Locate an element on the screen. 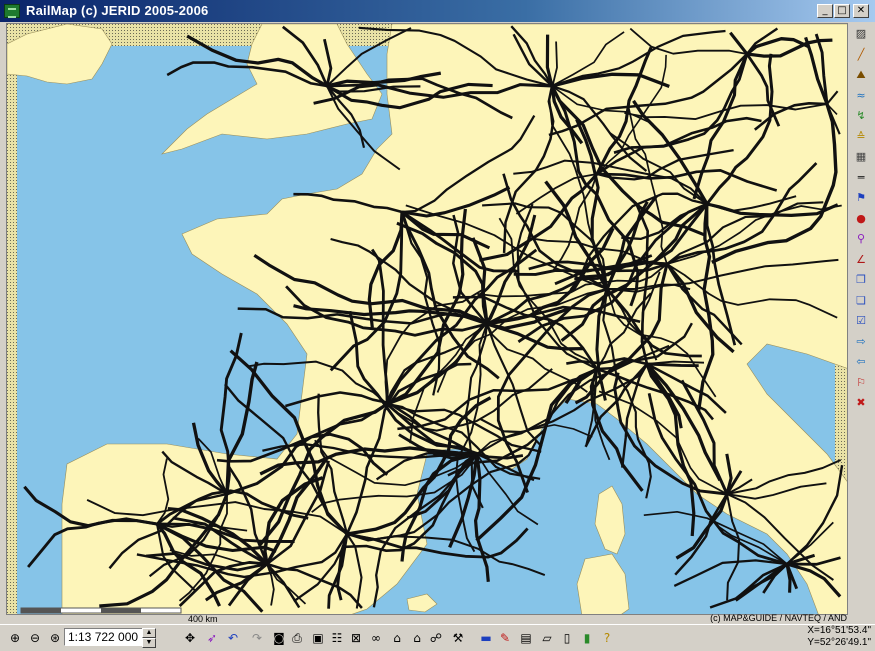 The image size is (875, 651). measure-icon: ╱ is located at coordinates (861, 55).